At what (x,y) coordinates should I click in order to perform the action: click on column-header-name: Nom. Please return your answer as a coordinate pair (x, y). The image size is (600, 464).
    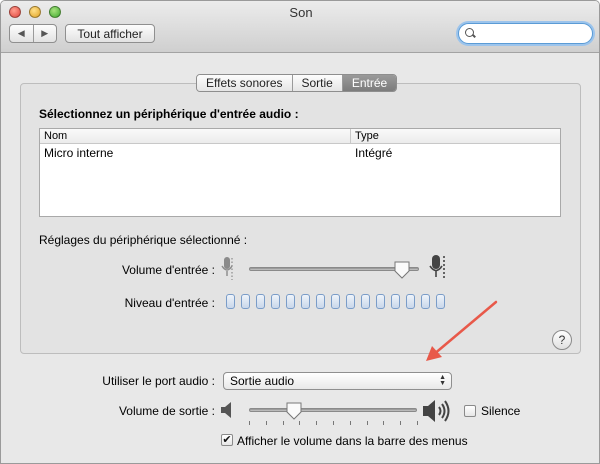
    Looking at the image, I should click on (195, 136).